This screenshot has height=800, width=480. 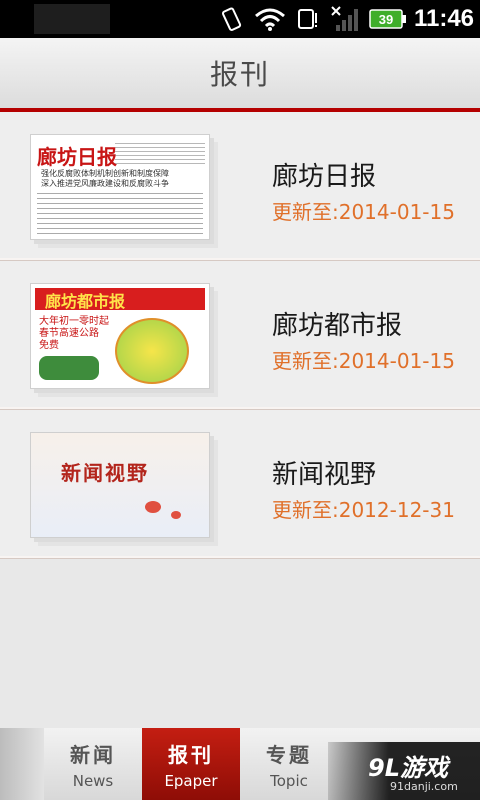 I want to click on watermark-url: 91danji.com, so click(x=424, y=786).